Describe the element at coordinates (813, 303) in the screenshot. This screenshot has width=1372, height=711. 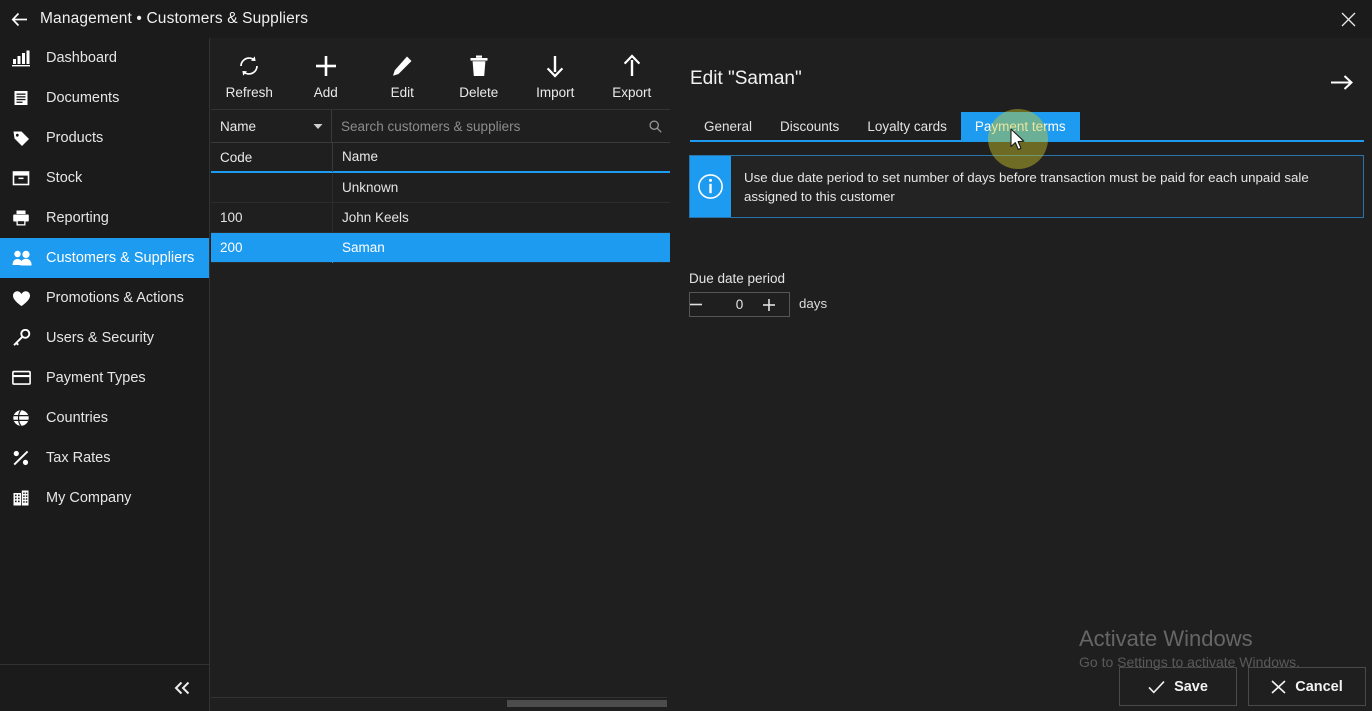
I see `days-unit-label: days` at that location.